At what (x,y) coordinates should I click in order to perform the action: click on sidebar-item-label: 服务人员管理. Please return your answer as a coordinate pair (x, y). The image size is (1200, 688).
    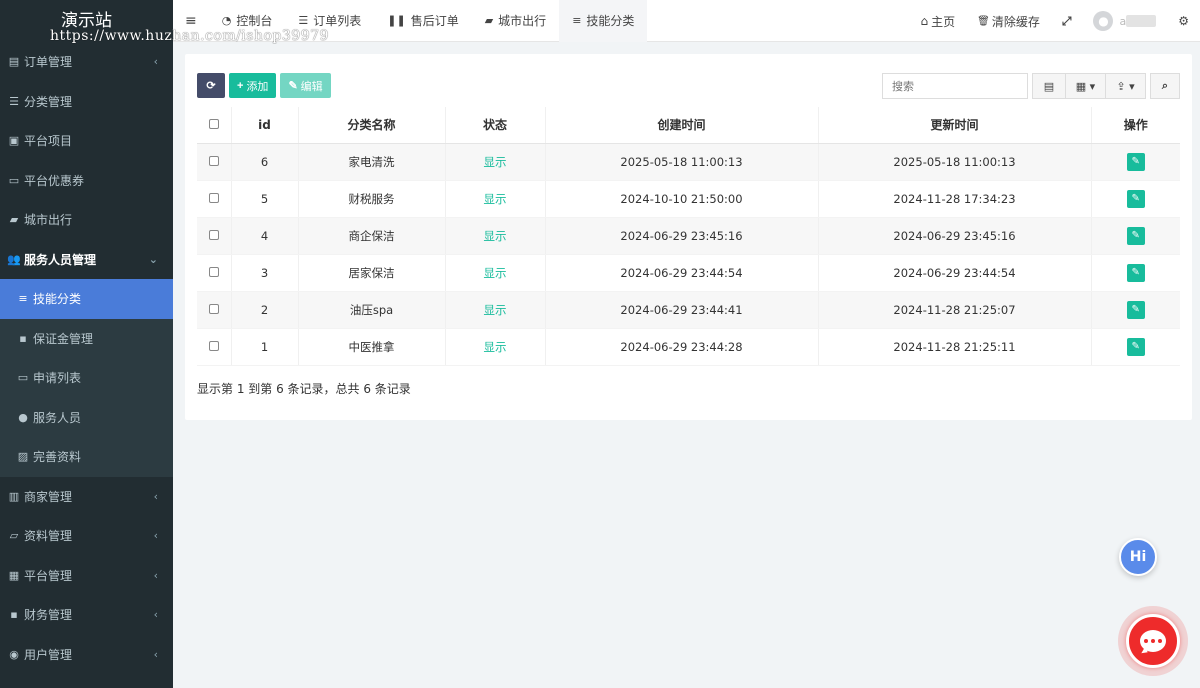
    Looking at the image, I should click on (60, 259).